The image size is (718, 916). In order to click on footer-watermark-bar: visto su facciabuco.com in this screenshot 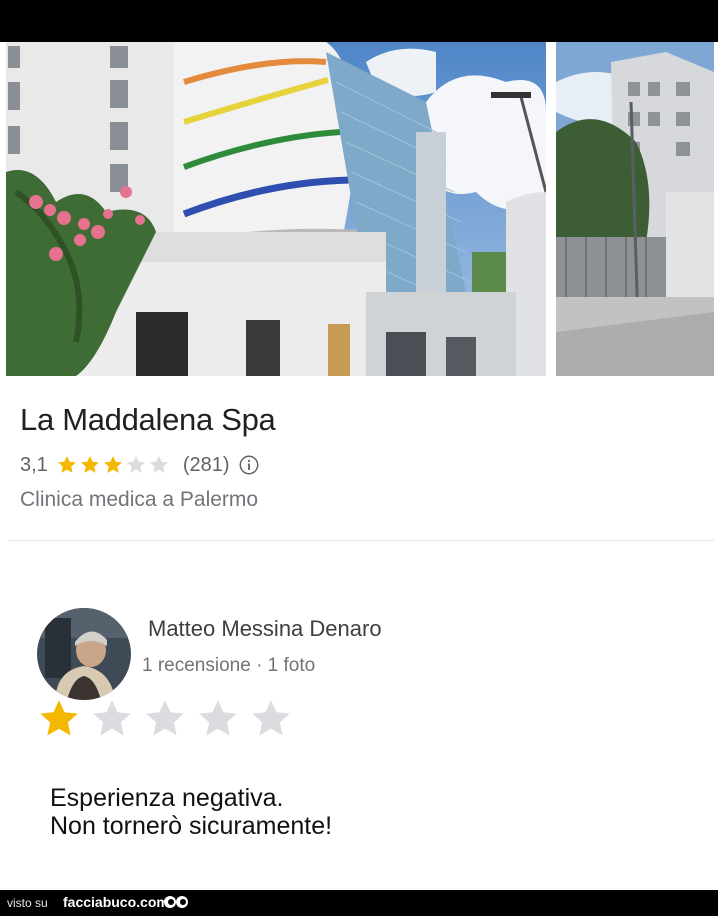, I will do `click(359, 903)`.